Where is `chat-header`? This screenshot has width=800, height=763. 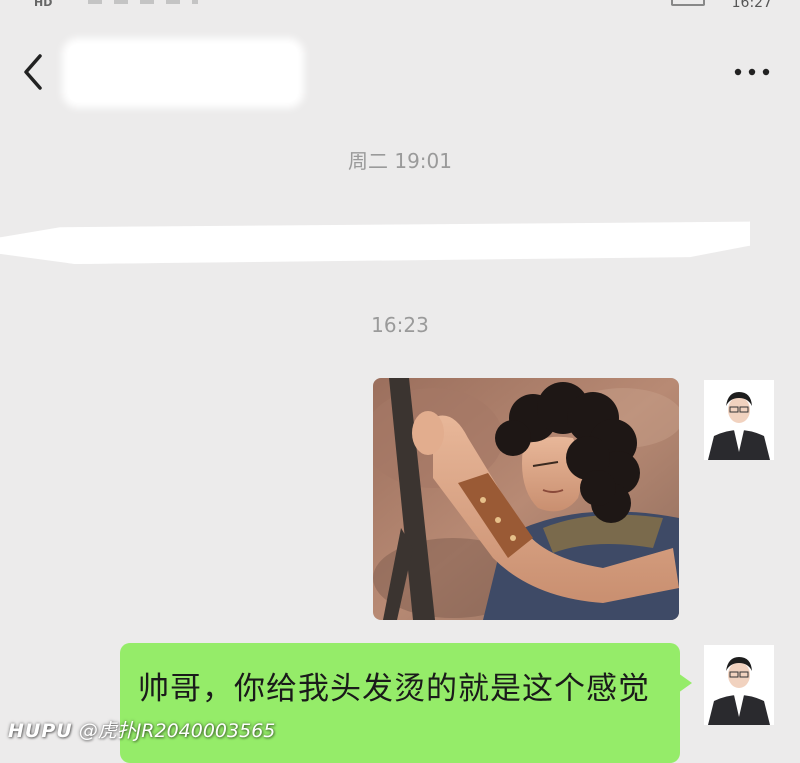
chat-header is located at coordinates (400, 75).